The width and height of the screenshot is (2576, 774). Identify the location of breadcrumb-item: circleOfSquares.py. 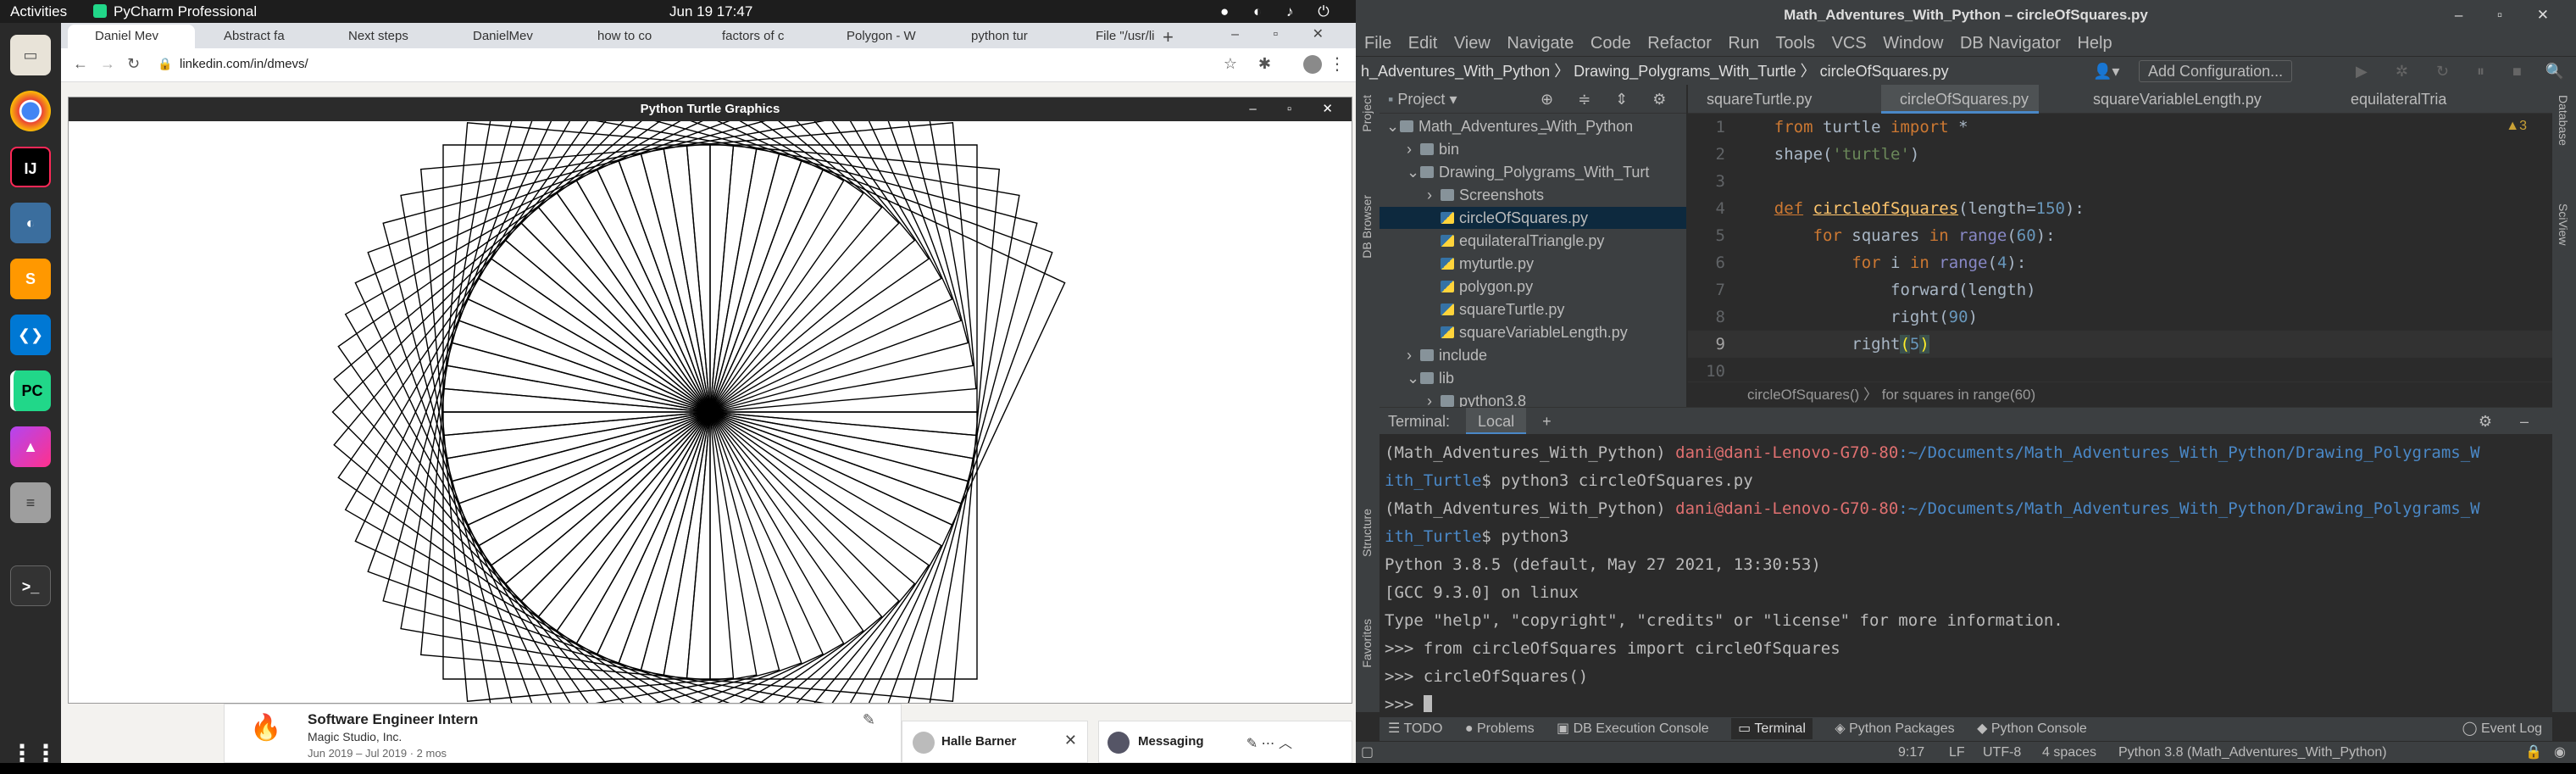
(1884, 71).